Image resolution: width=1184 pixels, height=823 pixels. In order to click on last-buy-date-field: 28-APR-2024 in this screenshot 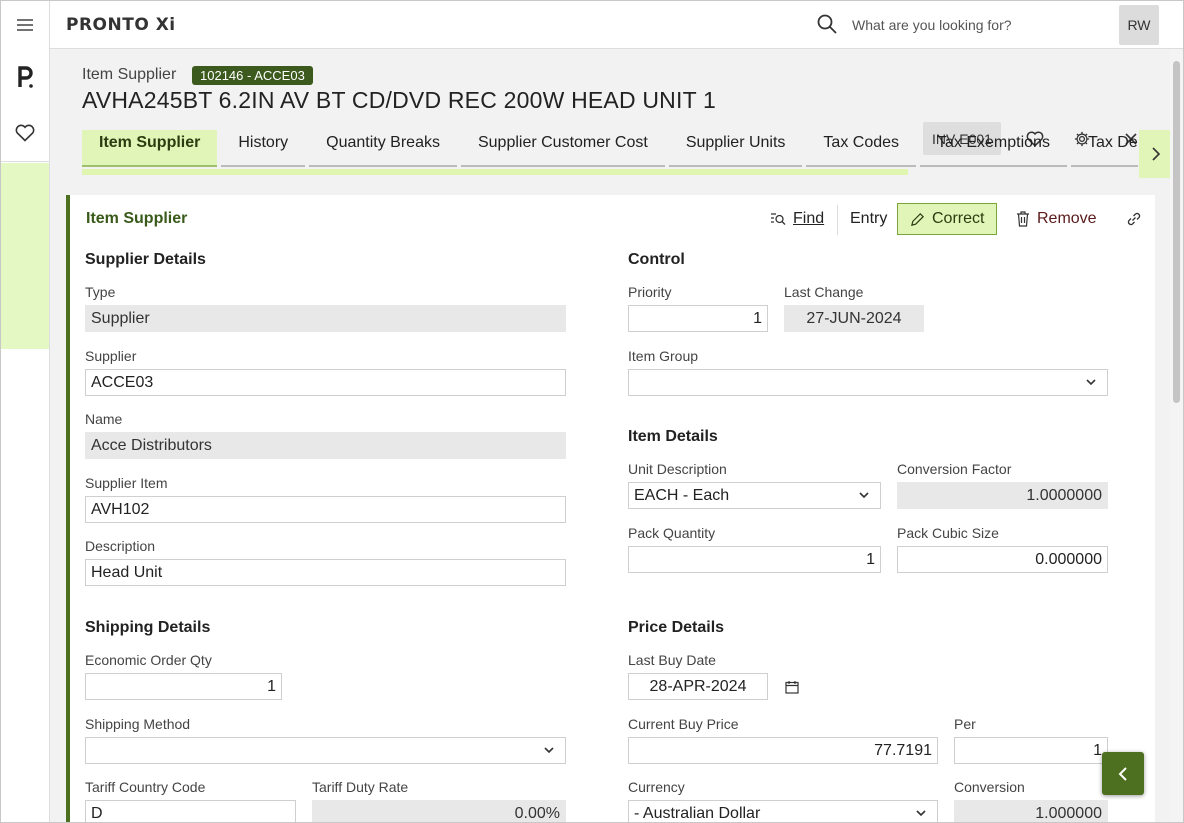, I will do `click(698, 686)`.